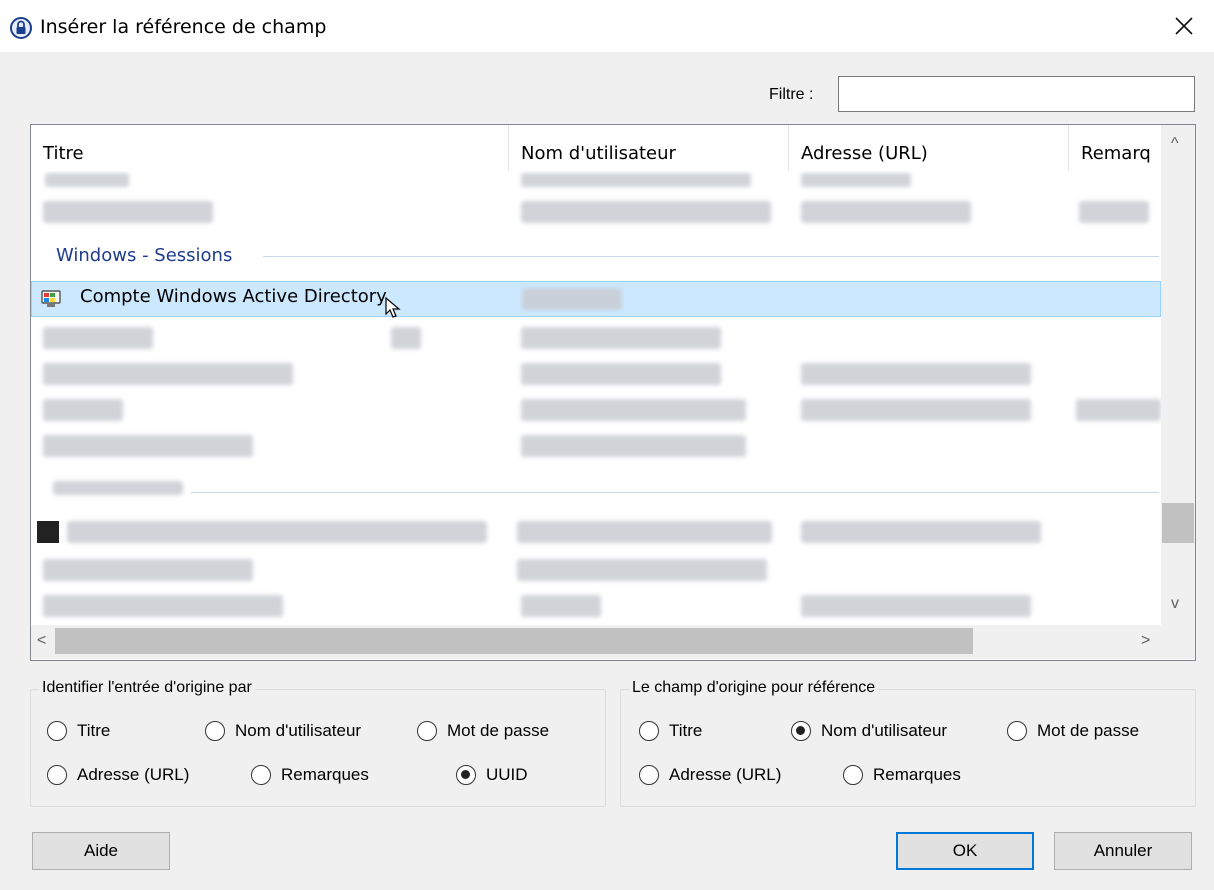 The height and width of the screenshot is (890, 1214). What do you see at coordinates (670, 731) in the screenshot?
I see `target-radio-title: Titre` at bounding box center [670, 731].